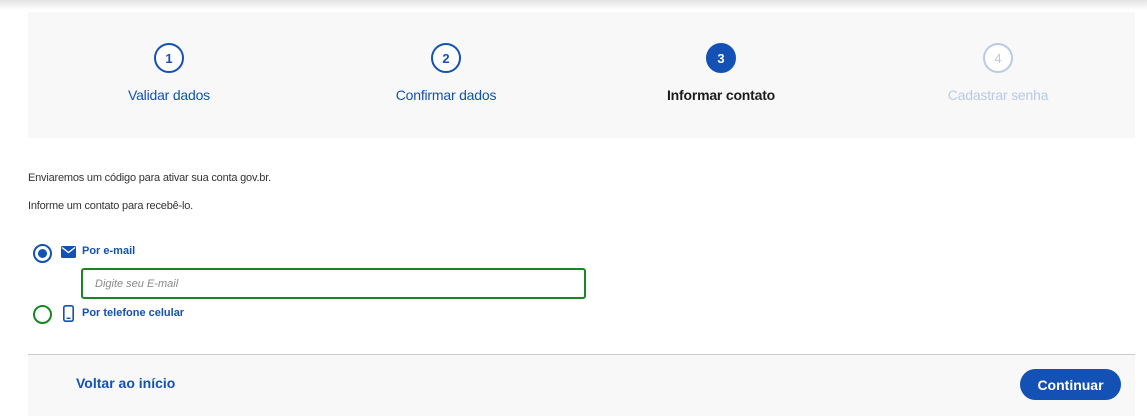  Describe the element at coordinates (446, 95) in the screenshot. I see `step-label: Confirmar dados` at that location.